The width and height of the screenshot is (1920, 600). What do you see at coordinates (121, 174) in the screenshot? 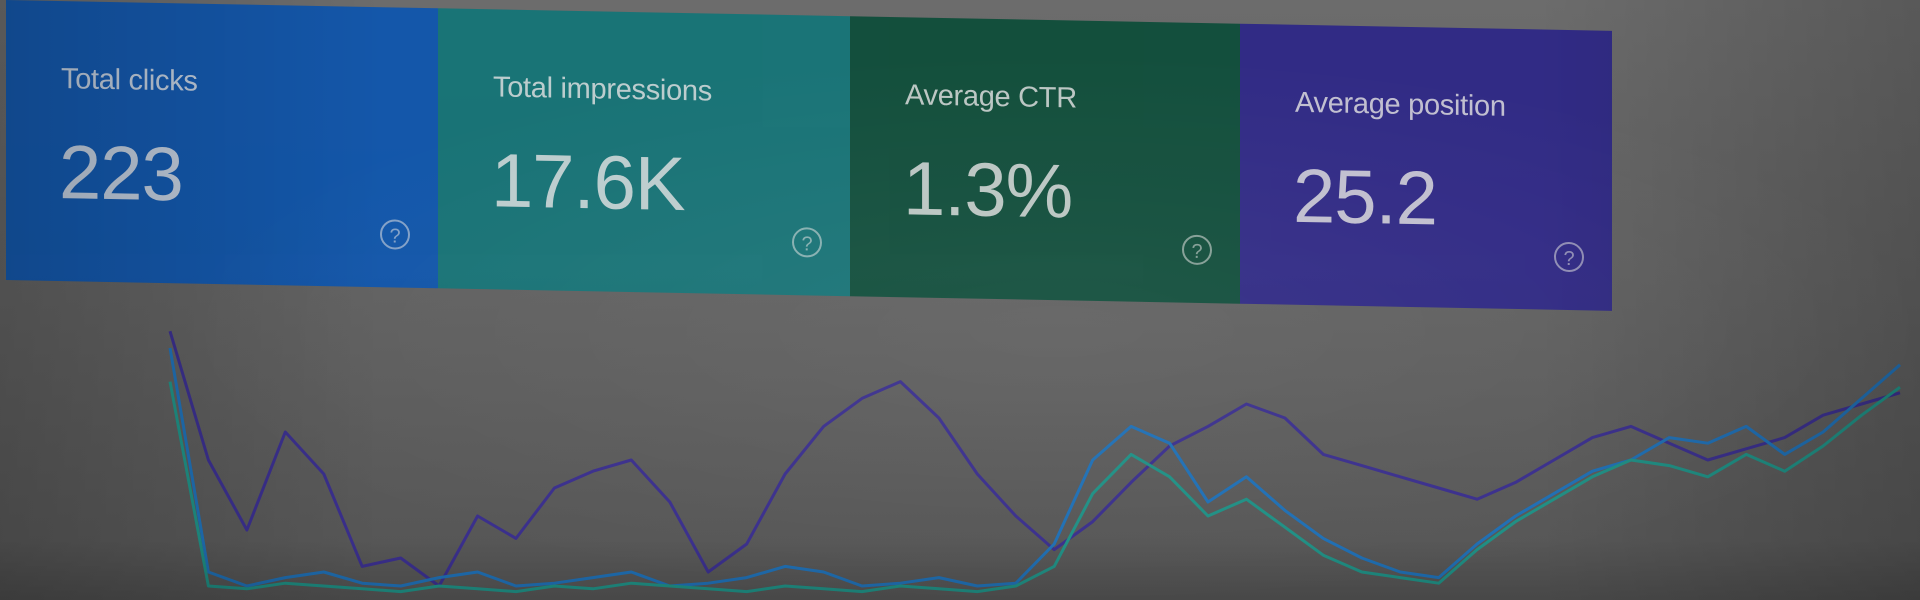
I see `metric-value: 223` at bounding box center [121, 174].